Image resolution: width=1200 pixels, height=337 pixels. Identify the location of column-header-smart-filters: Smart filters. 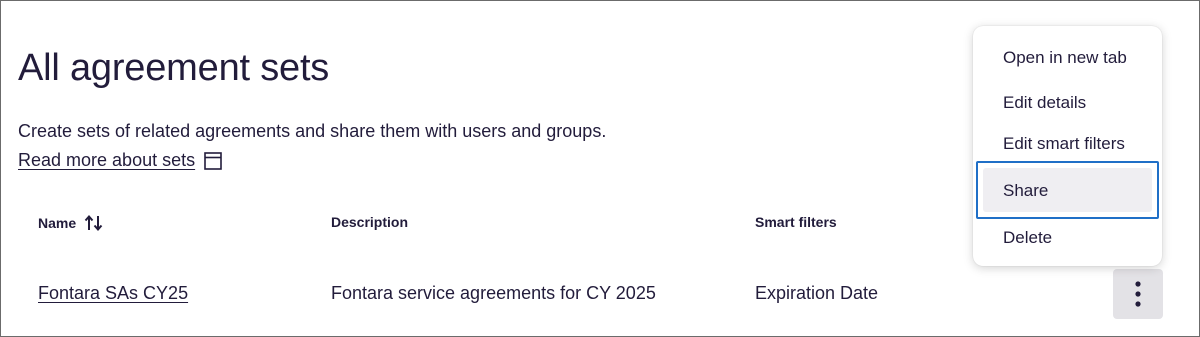
(796, 222).